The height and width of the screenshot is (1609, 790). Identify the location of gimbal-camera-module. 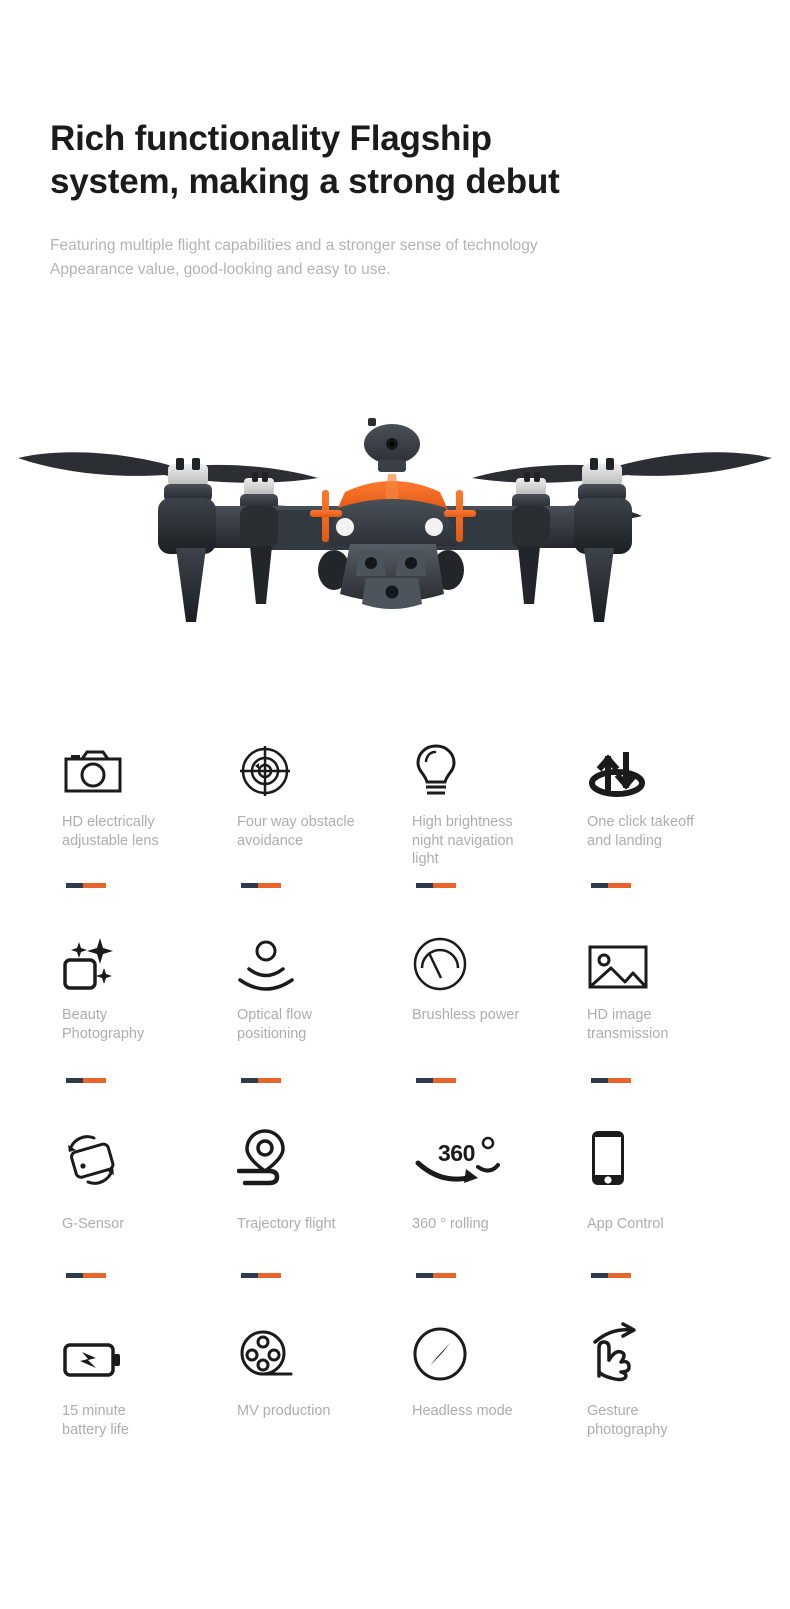
(391, 576).